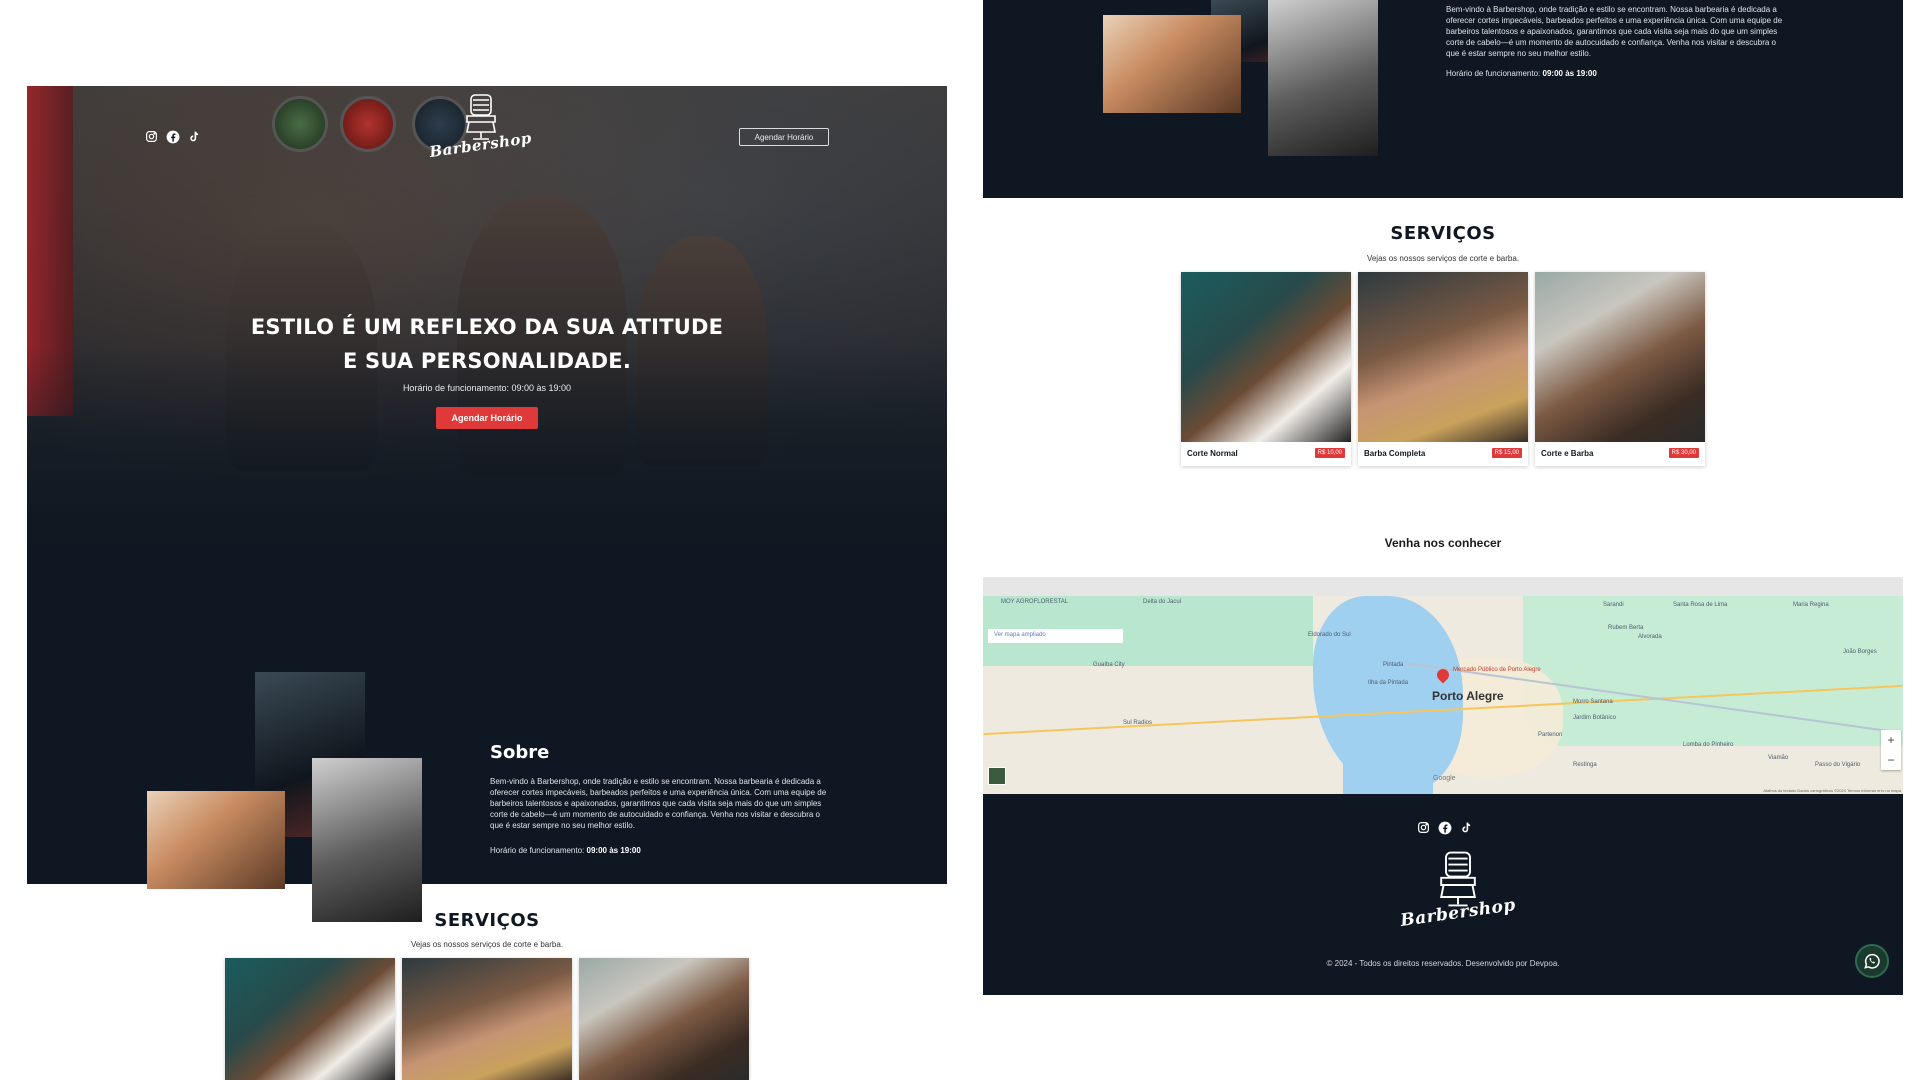 The image size is (1920, 1080). I want to click on map-zoom-controls: + −, so click(1891, 750).